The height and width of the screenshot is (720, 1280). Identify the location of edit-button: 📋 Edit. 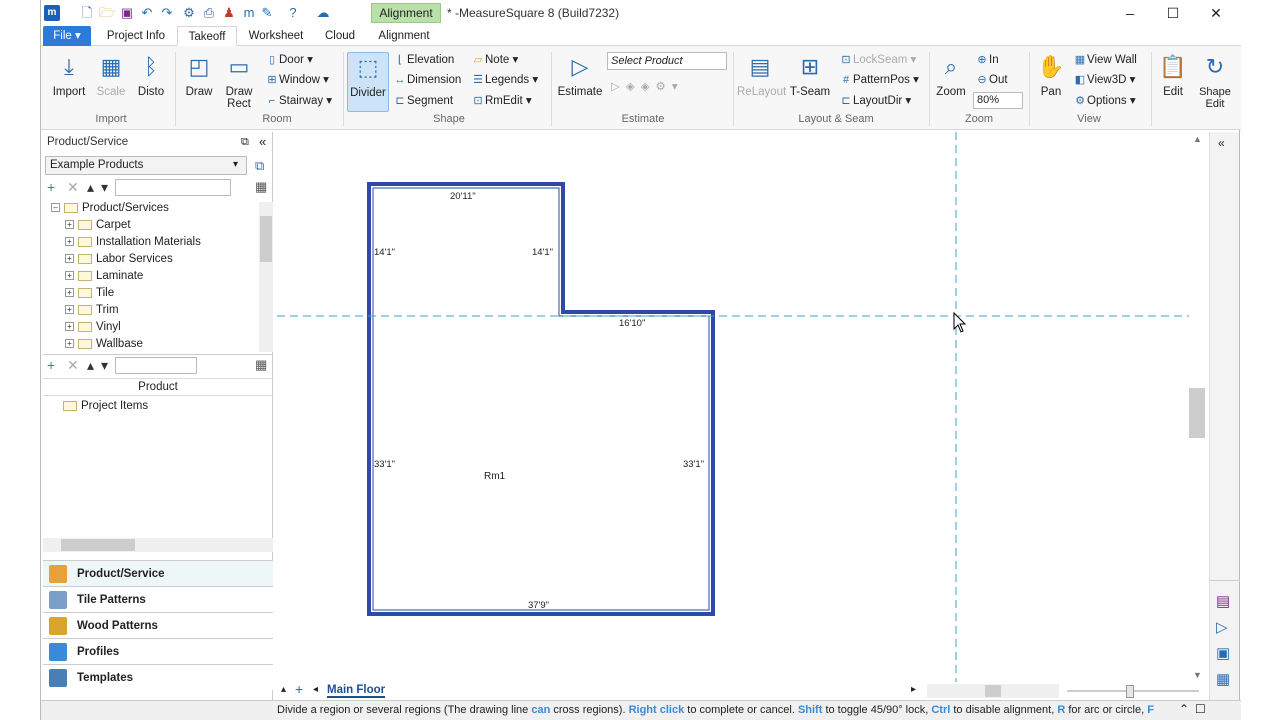
(1173, 82).